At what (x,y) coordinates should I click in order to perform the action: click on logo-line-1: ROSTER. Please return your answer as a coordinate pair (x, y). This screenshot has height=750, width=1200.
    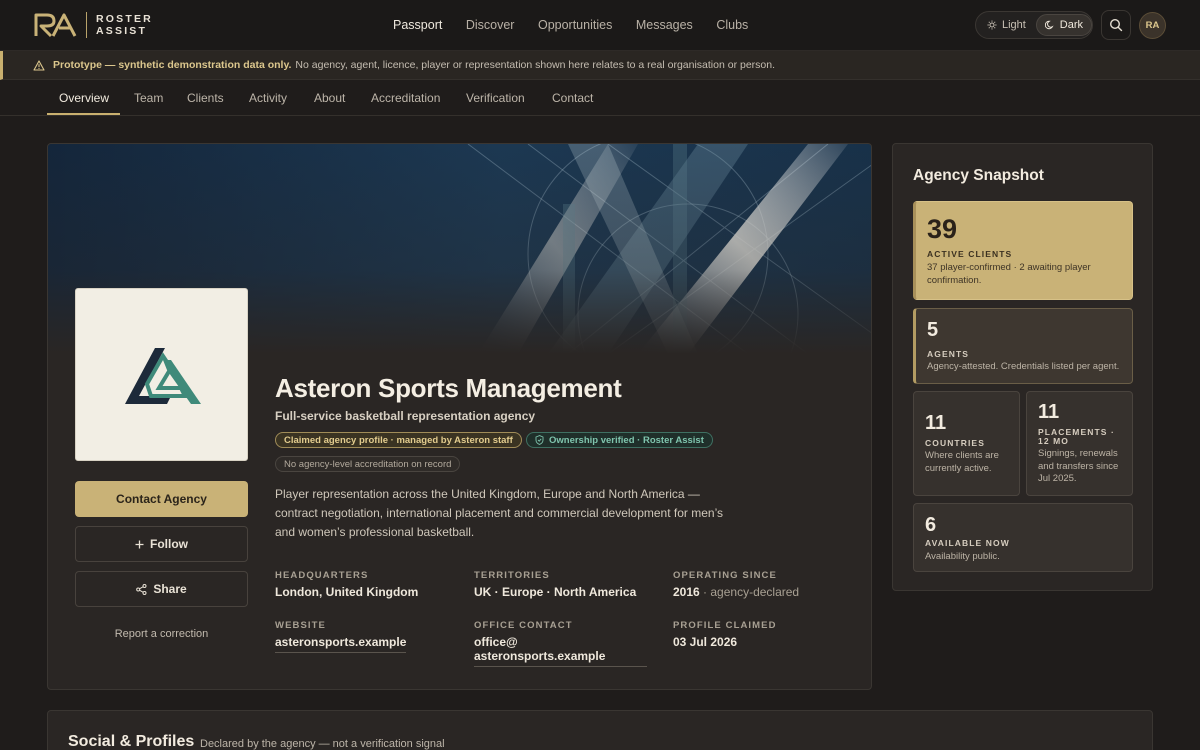
    Looking at the image, I should click on (124, 19).